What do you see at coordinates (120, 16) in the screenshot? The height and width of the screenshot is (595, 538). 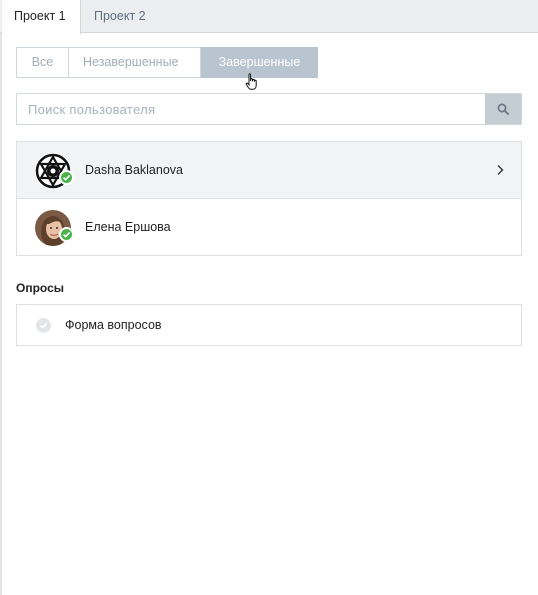 I see `tab-project-2: Проект 2` at bounding box center [120, 16].